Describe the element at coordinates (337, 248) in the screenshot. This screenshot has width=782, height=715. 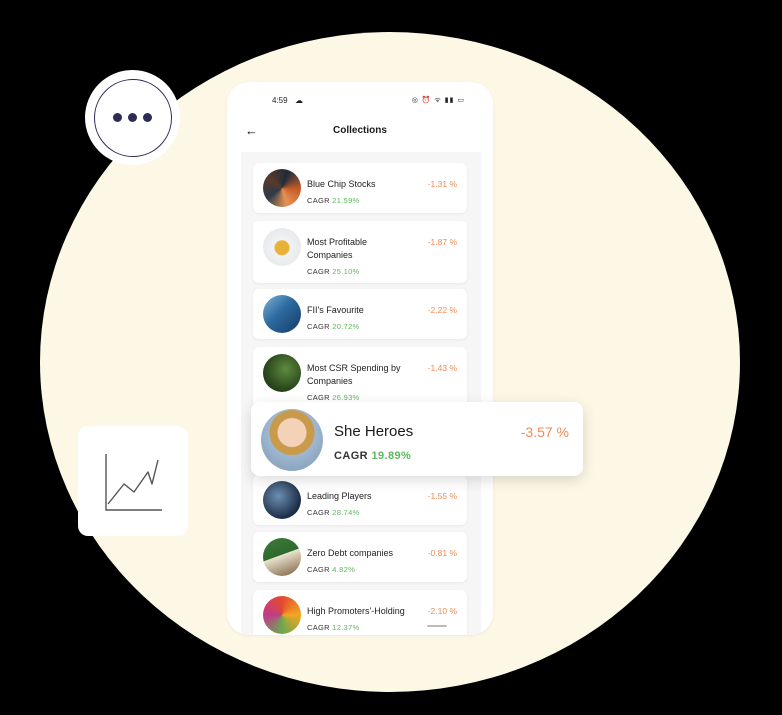
I see `collection-name: Most Profitable Companies` at that location.